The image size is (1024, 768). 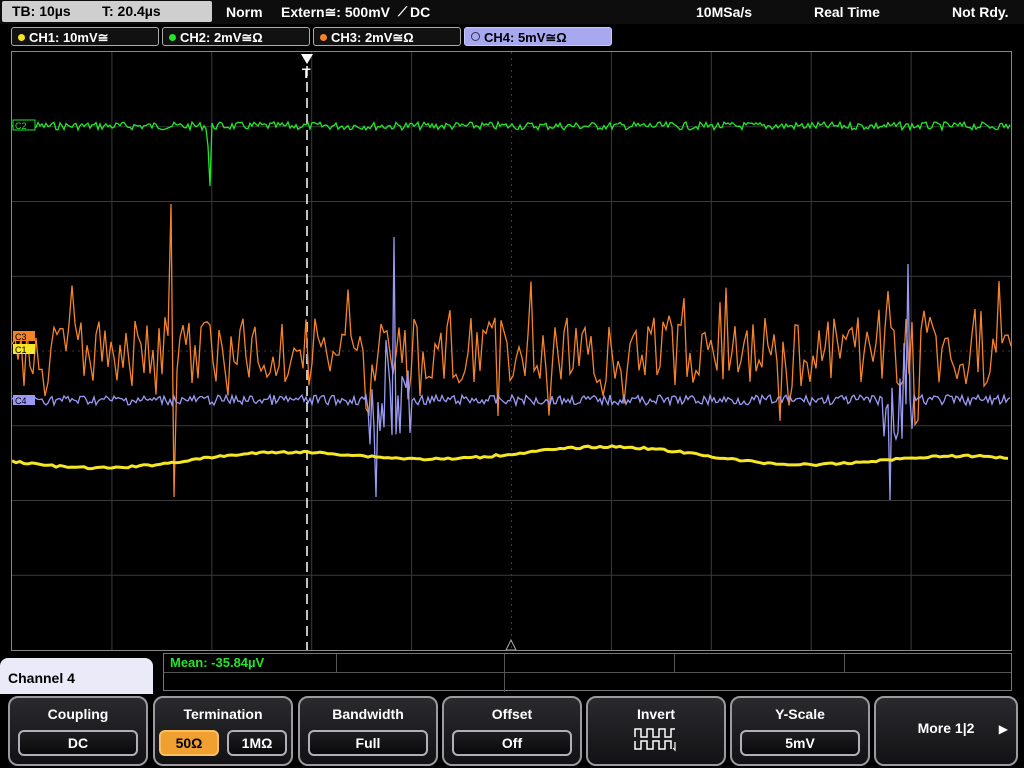 I want to click on more-label: More 1|2, so click(x=946, y=728).